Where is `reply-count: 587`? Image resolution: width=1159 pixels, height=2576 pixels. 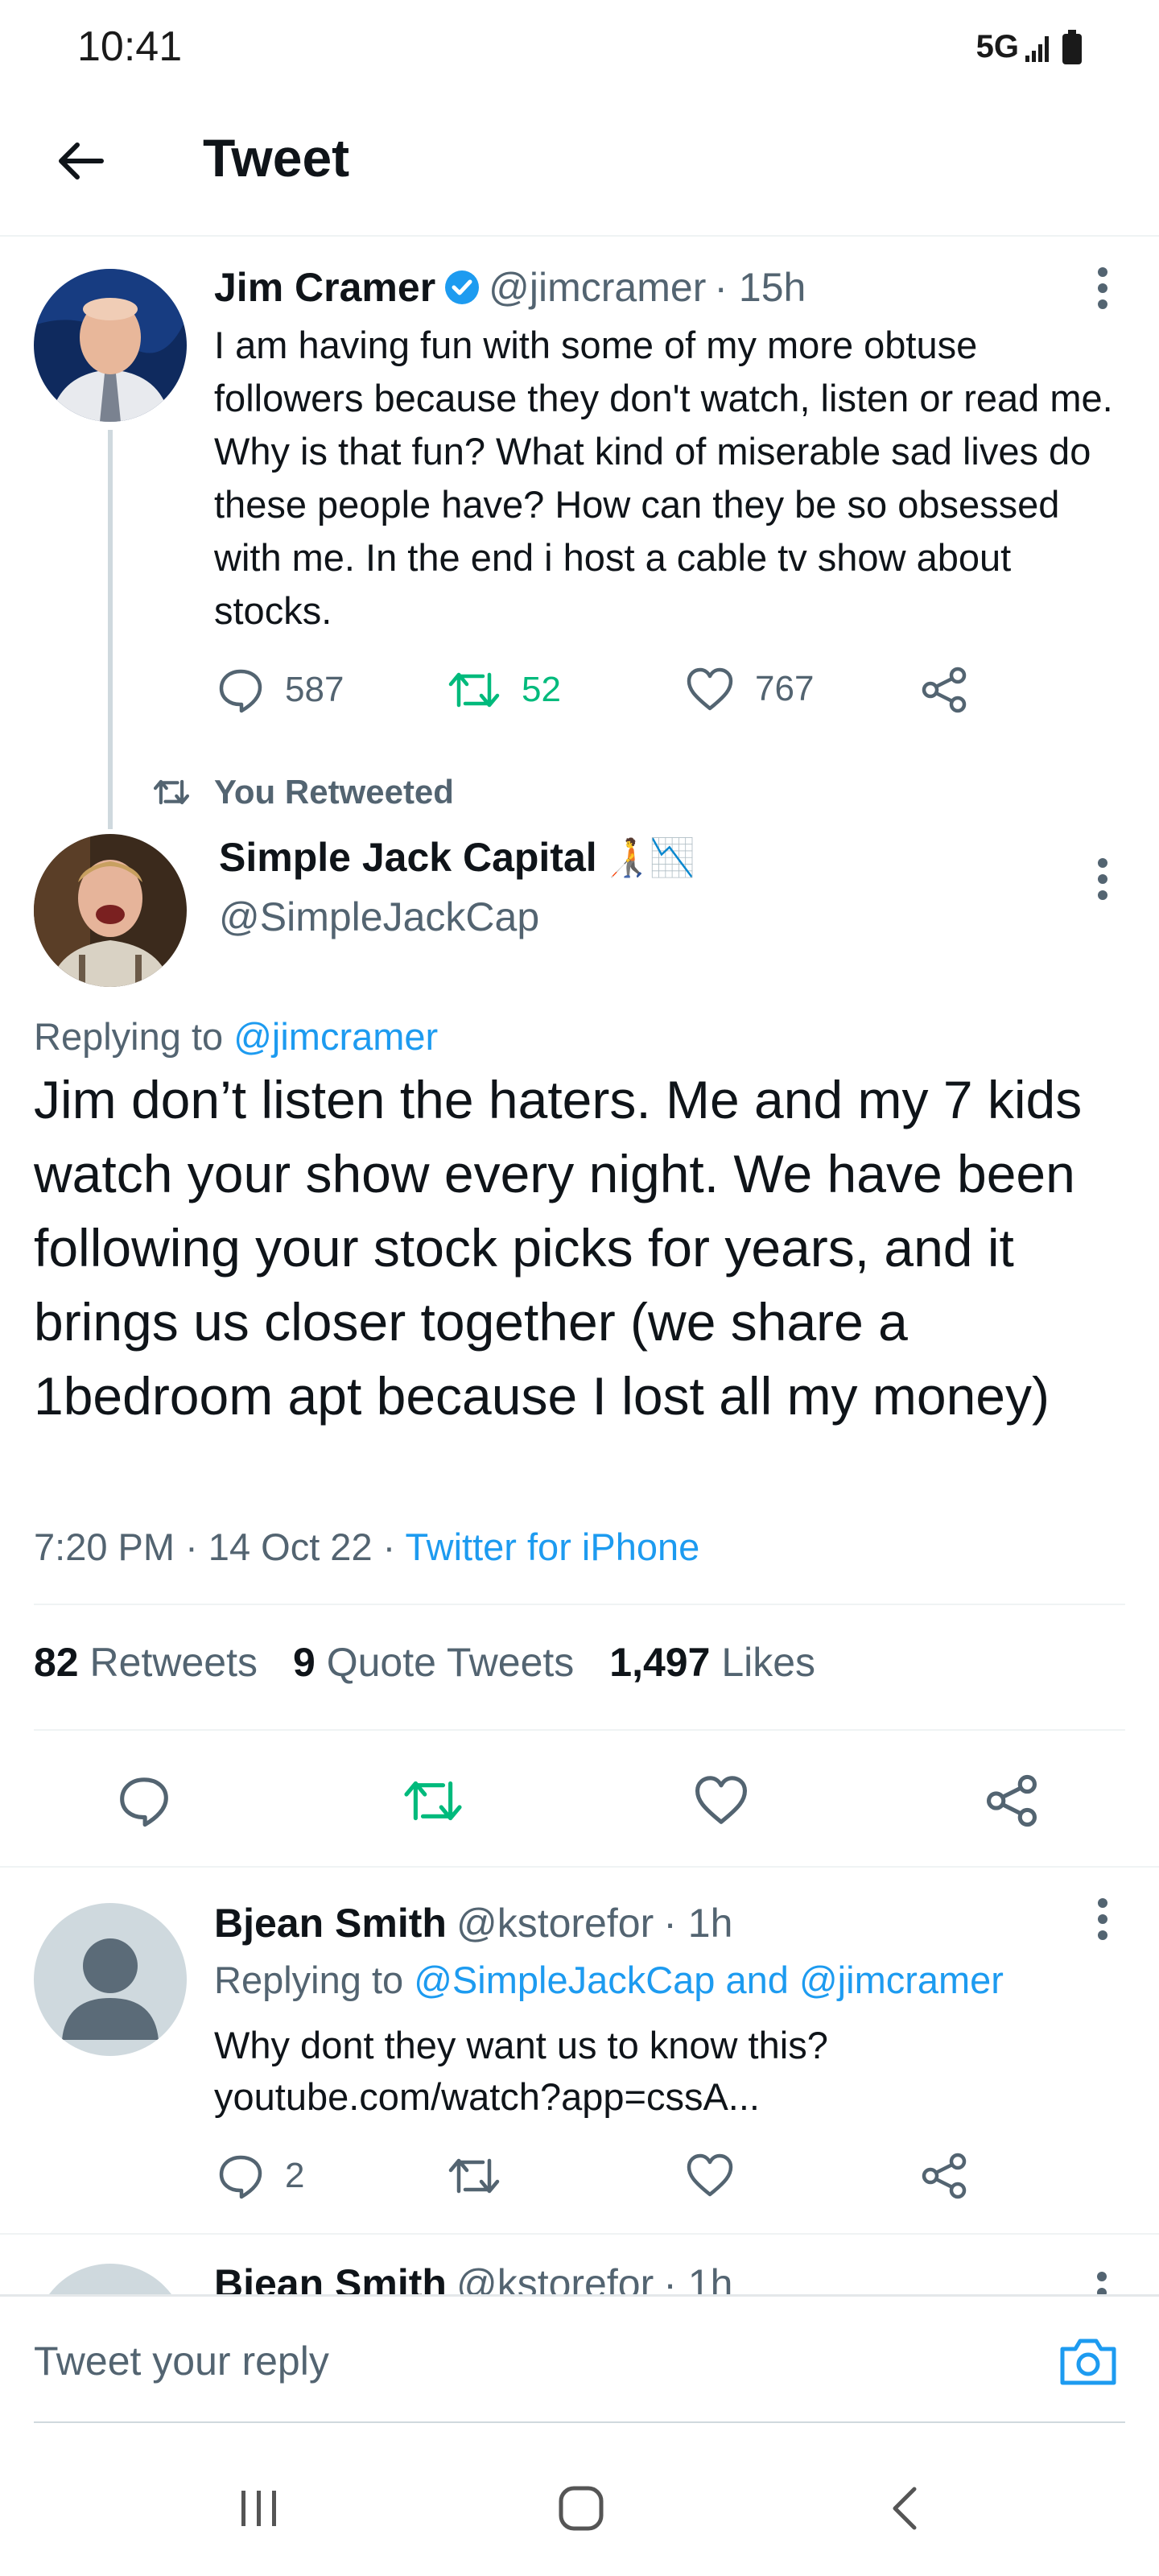 reply-count: 587 is located at coordinates (314, 689).